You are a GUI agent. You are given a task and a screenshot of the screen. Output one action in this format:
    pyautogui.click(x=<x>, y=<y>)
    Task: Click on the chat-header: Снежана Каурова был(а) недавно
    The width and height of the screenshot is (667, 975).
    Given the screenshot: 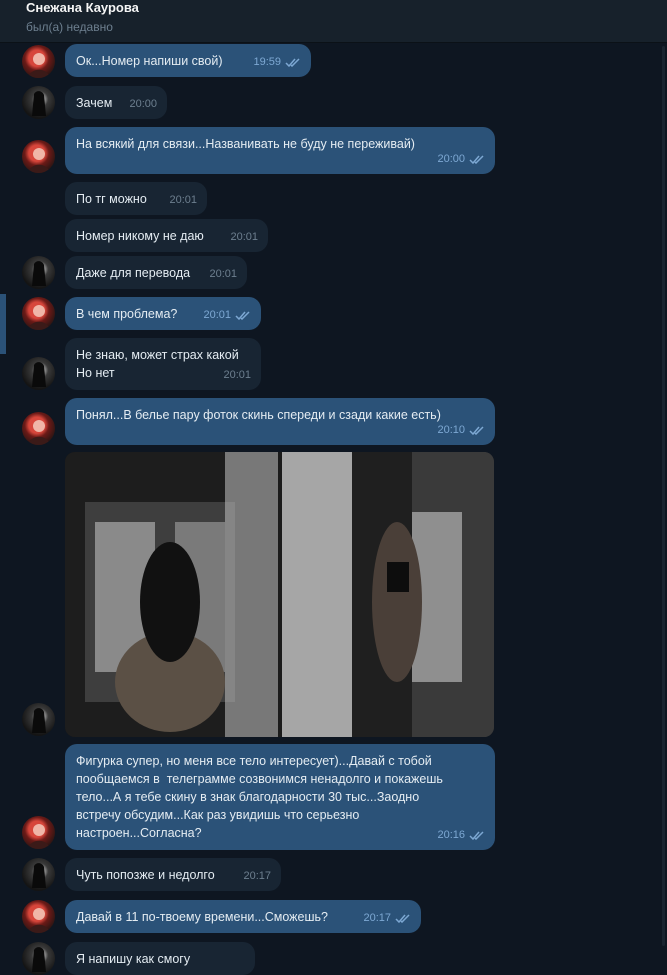 What is the action you would take?
    pyautogui.click(x=333, y=21)
    